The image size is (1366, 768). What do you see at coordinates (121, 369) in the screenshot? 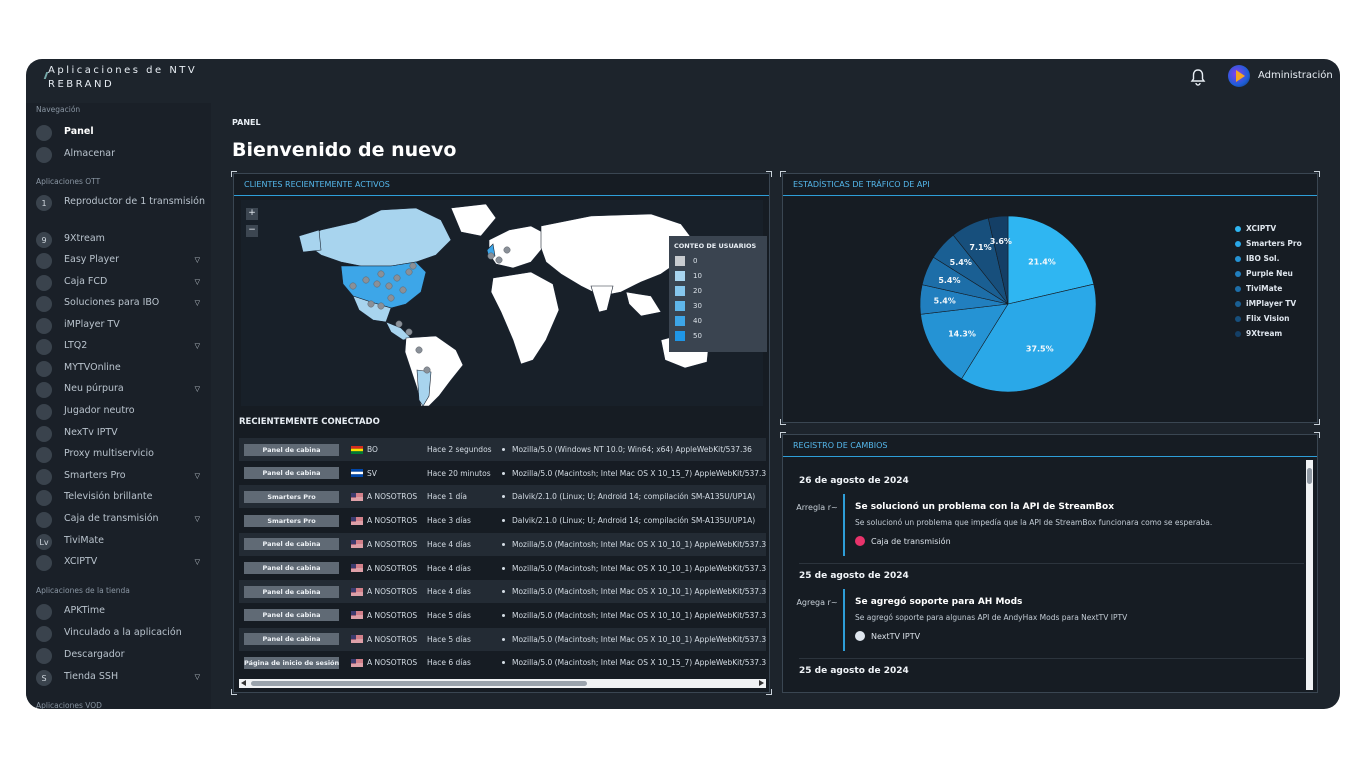
I see `sidebar-item: MYTVOnline` at bounding box center [121, 369].